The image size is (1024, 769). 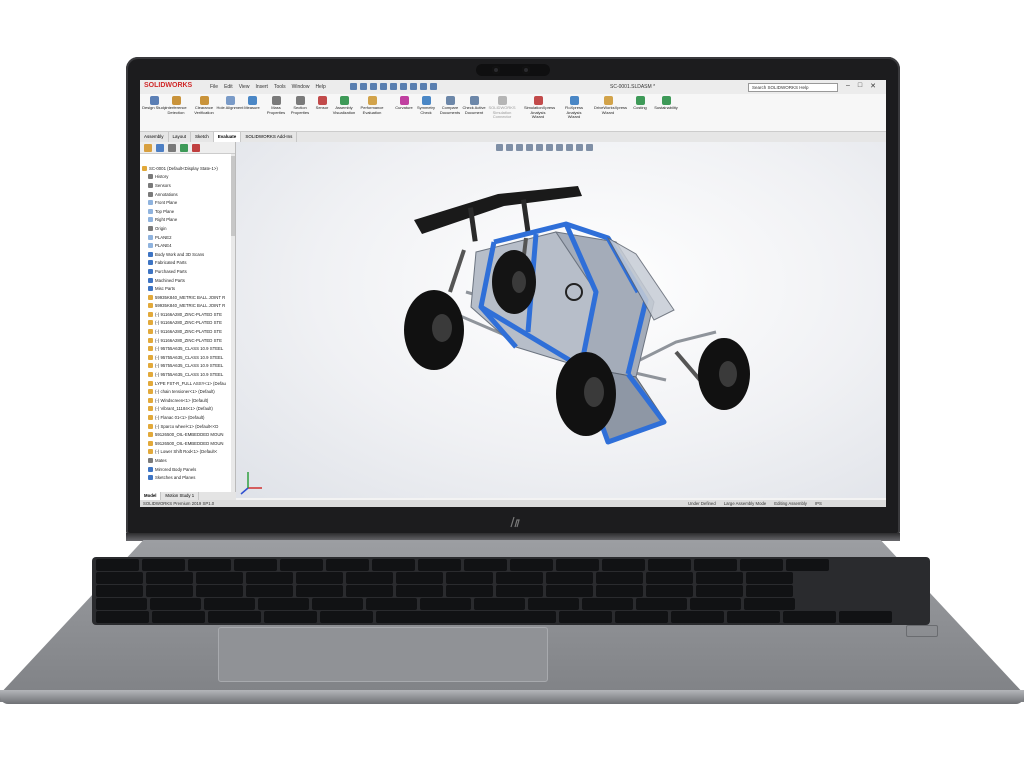 I want to click on previous-view-icon, so click(x=519, y=147).